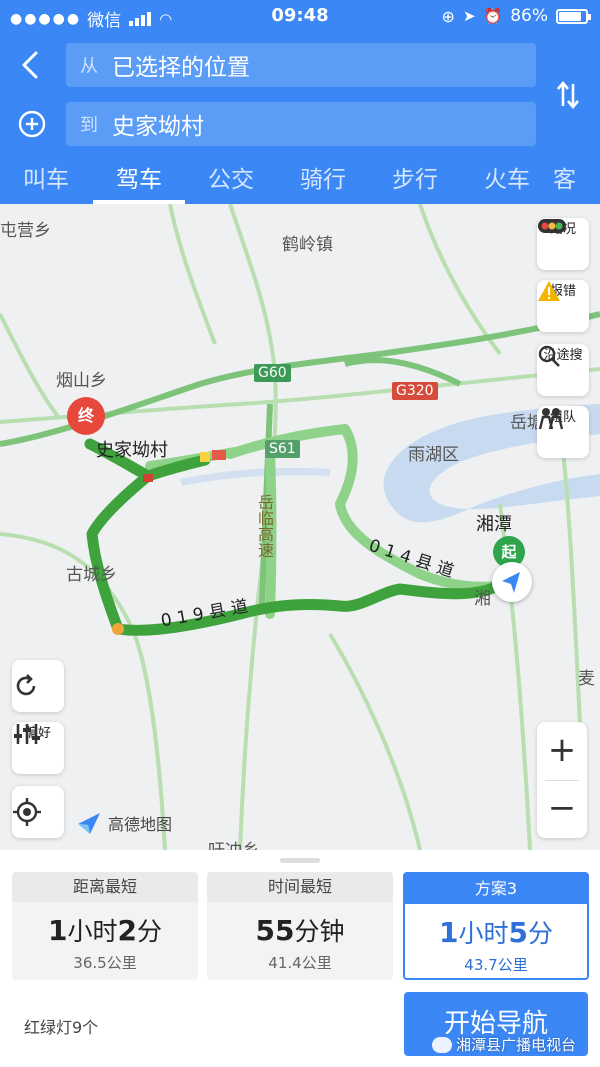  I want to click on amap-logo: 高德地图, so click(124, 823).